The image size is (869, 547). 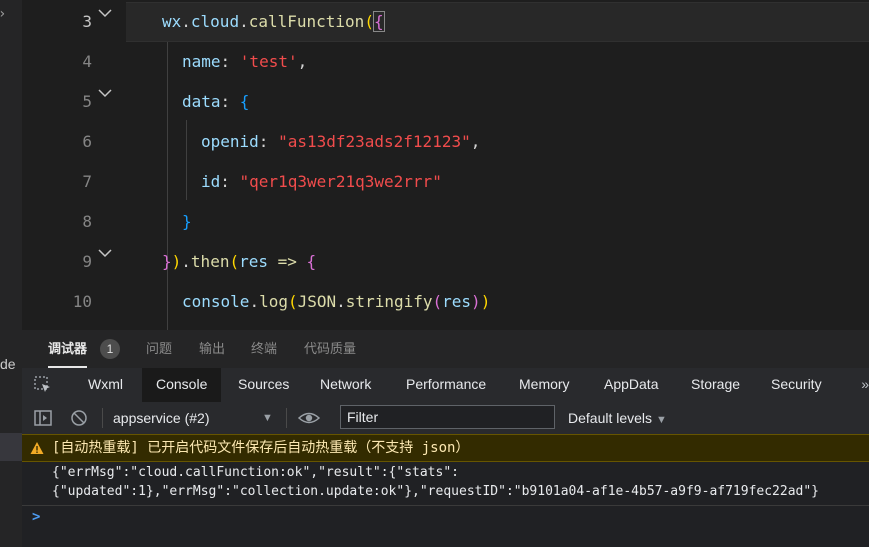 I want to click on tab-code-quality: 代码质量, so click(x=330, y=349).